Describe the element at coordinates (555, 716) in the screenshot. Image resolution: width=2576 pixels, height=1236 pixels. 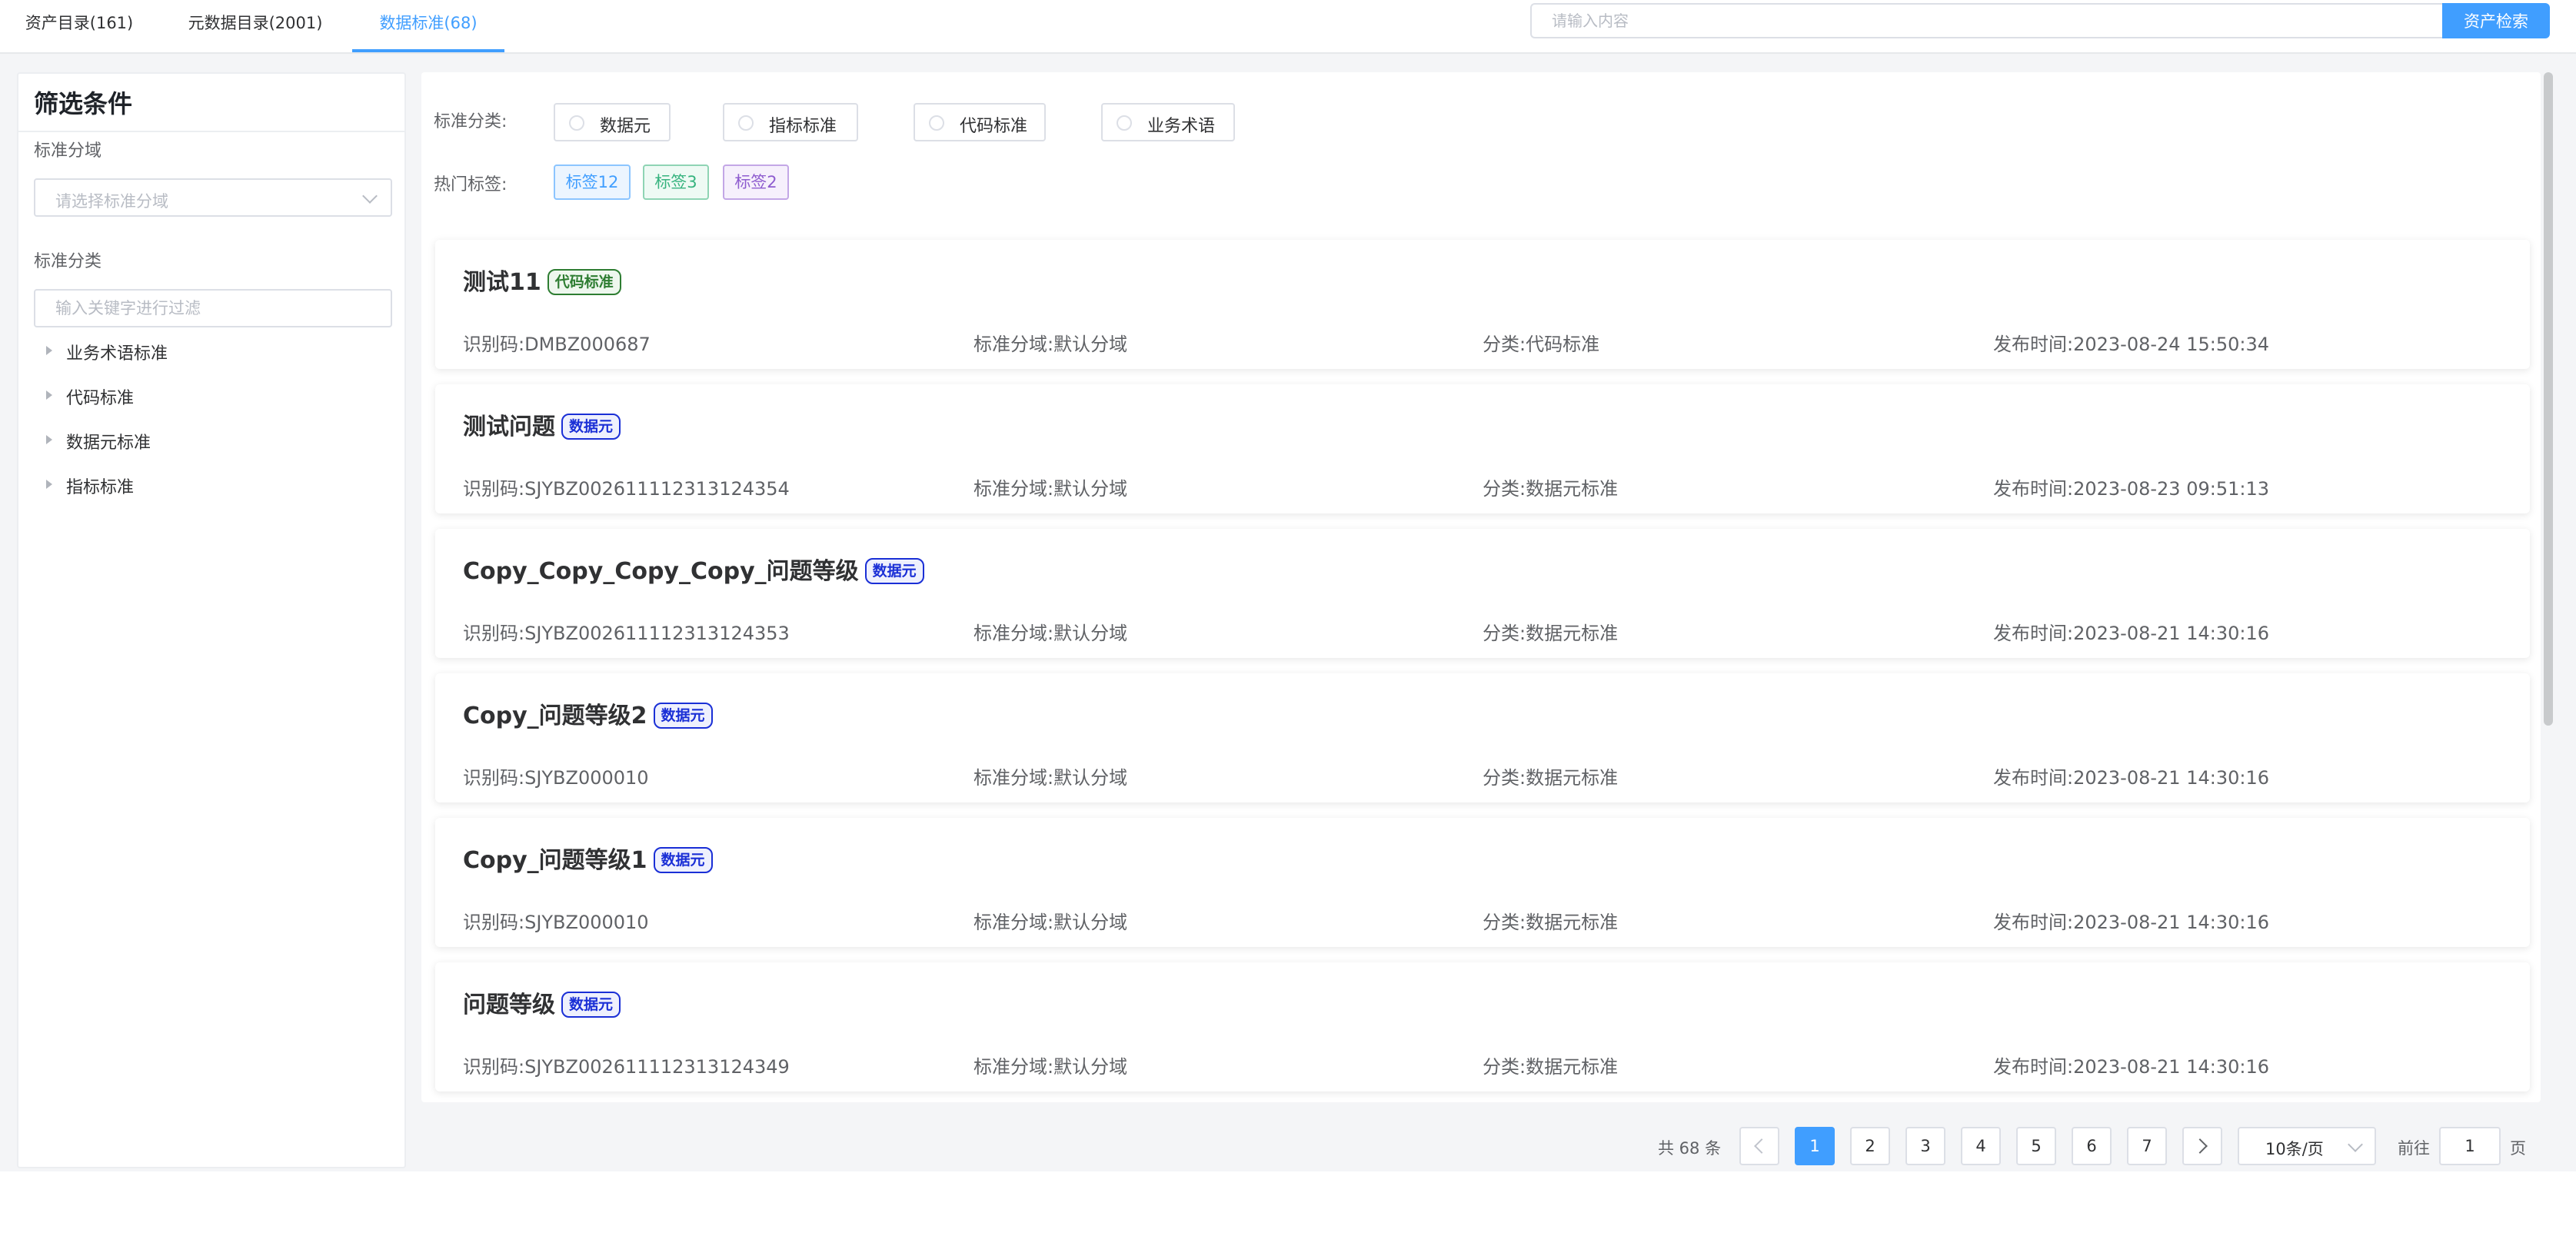
I see `card-title-text: Copy_问题等级2` at that location.